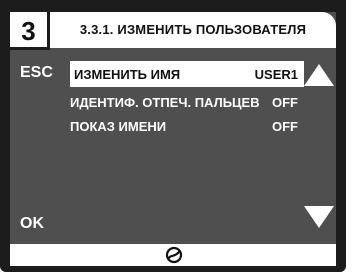  I want to click on esc-softkey: ESC, so click(36, 73).